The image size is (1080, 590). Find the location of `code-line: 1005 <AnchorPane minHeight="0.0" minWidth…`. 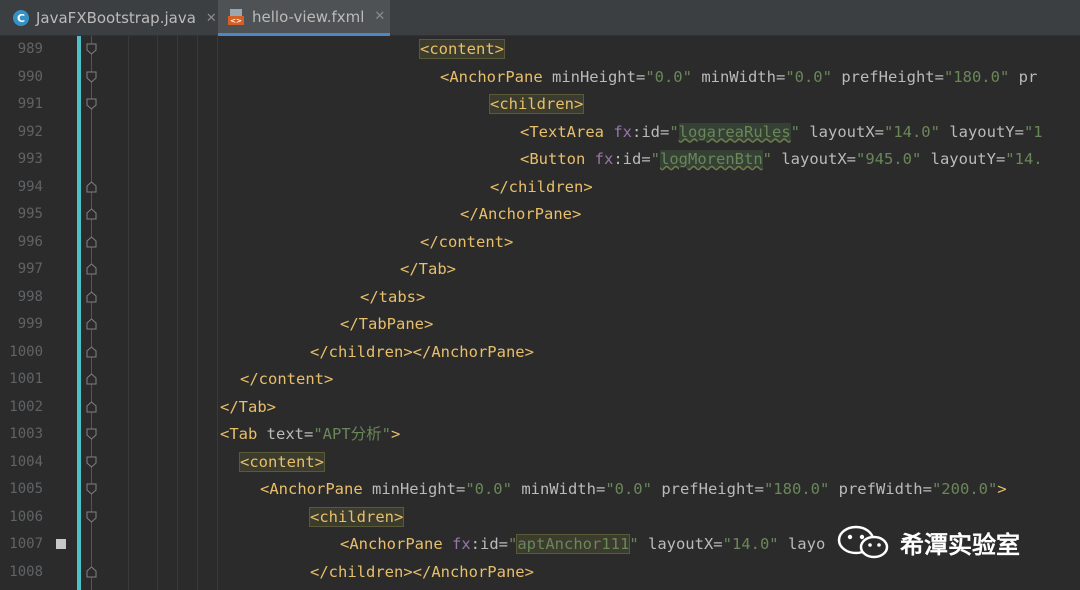

code-line: 1005 <AnchorPane minHeight="0.0" minWidth… is located at coordinates (540, 490).